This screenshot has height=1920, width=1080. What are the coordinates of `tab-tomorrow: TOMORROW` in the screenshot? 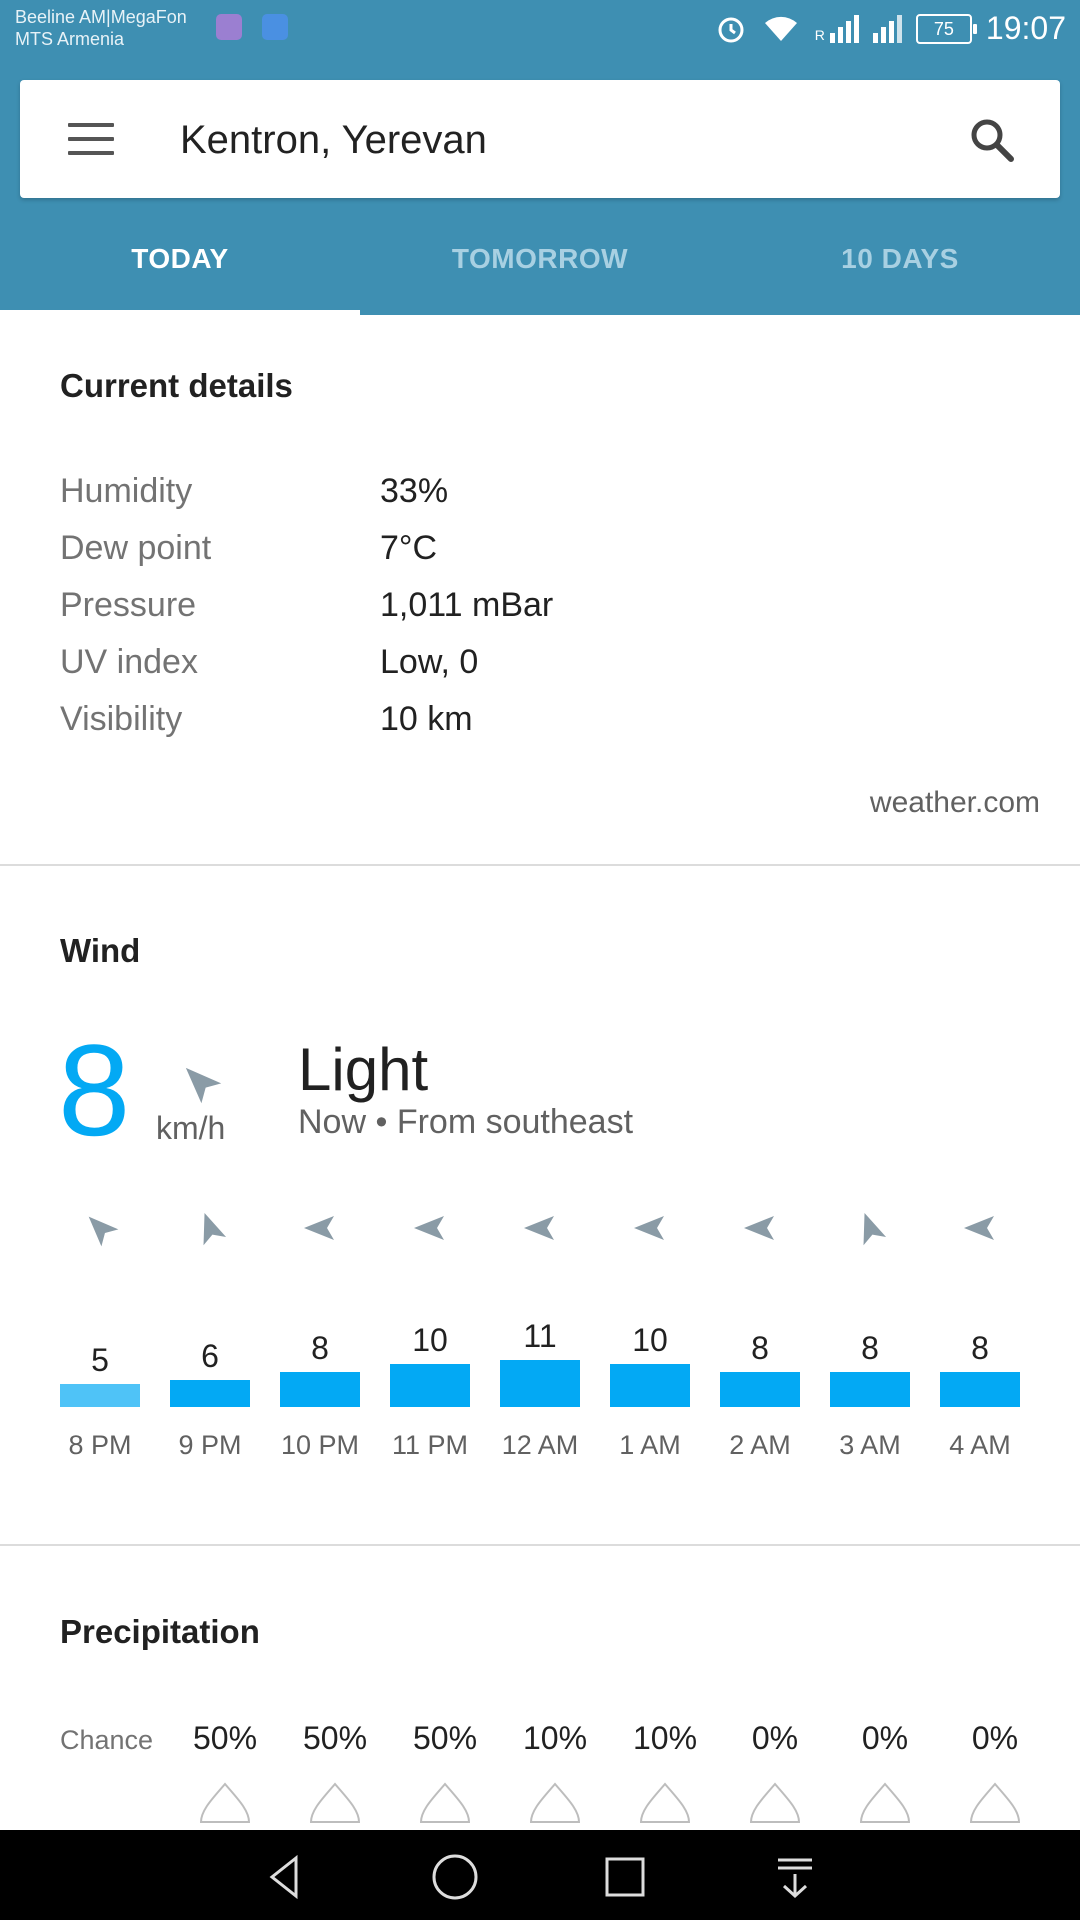 It's located at (540, 277).